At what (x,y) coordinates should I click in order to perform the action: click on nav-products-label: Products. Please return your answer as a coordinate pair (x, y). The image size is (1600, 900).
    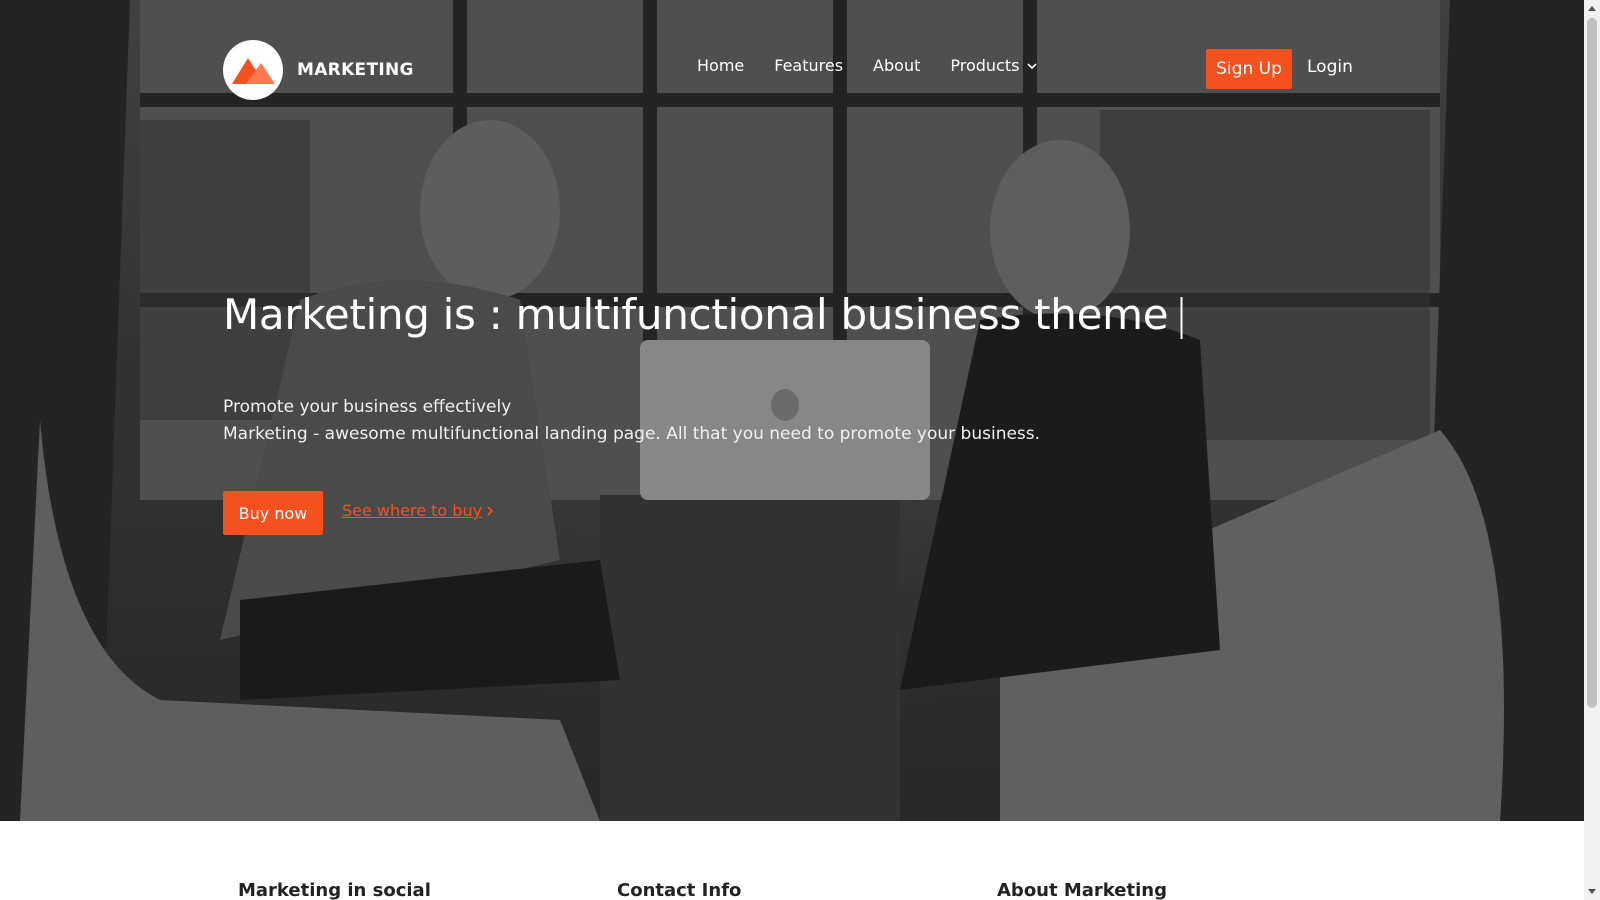
    Looking at the image, I should click on (985, 65).